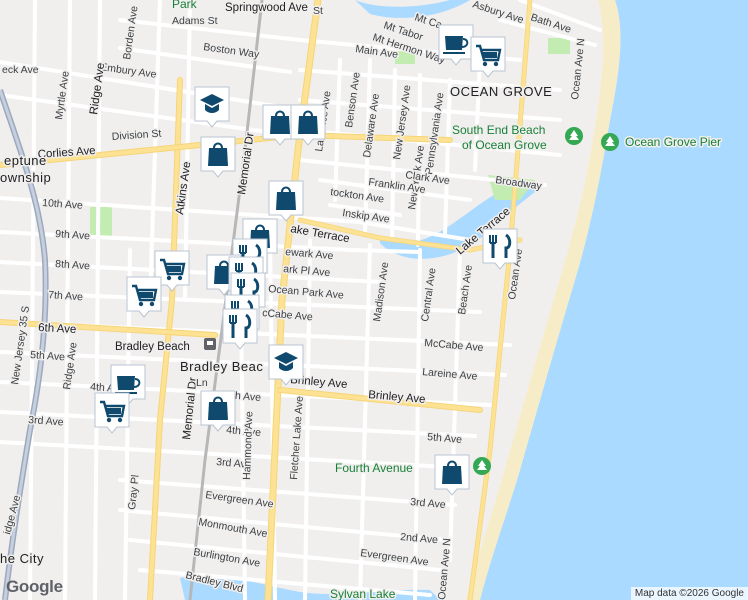 The image size is (748, 600). Describe the element at coordinates (297, 438) in the screenshot. I see `label-fletcher-lake: Fletcher Lake Ave` at that location.